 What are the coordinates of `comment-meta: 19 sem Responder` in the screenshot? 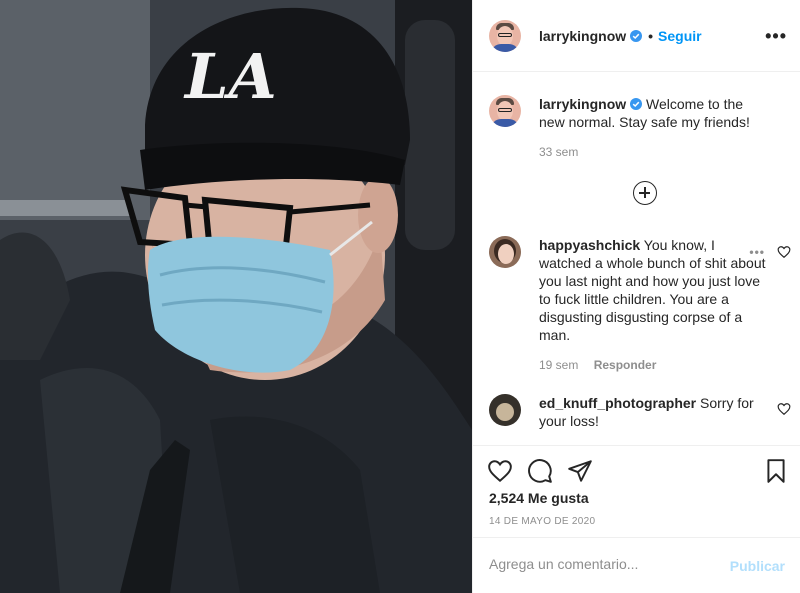 It's located at (654, 365).